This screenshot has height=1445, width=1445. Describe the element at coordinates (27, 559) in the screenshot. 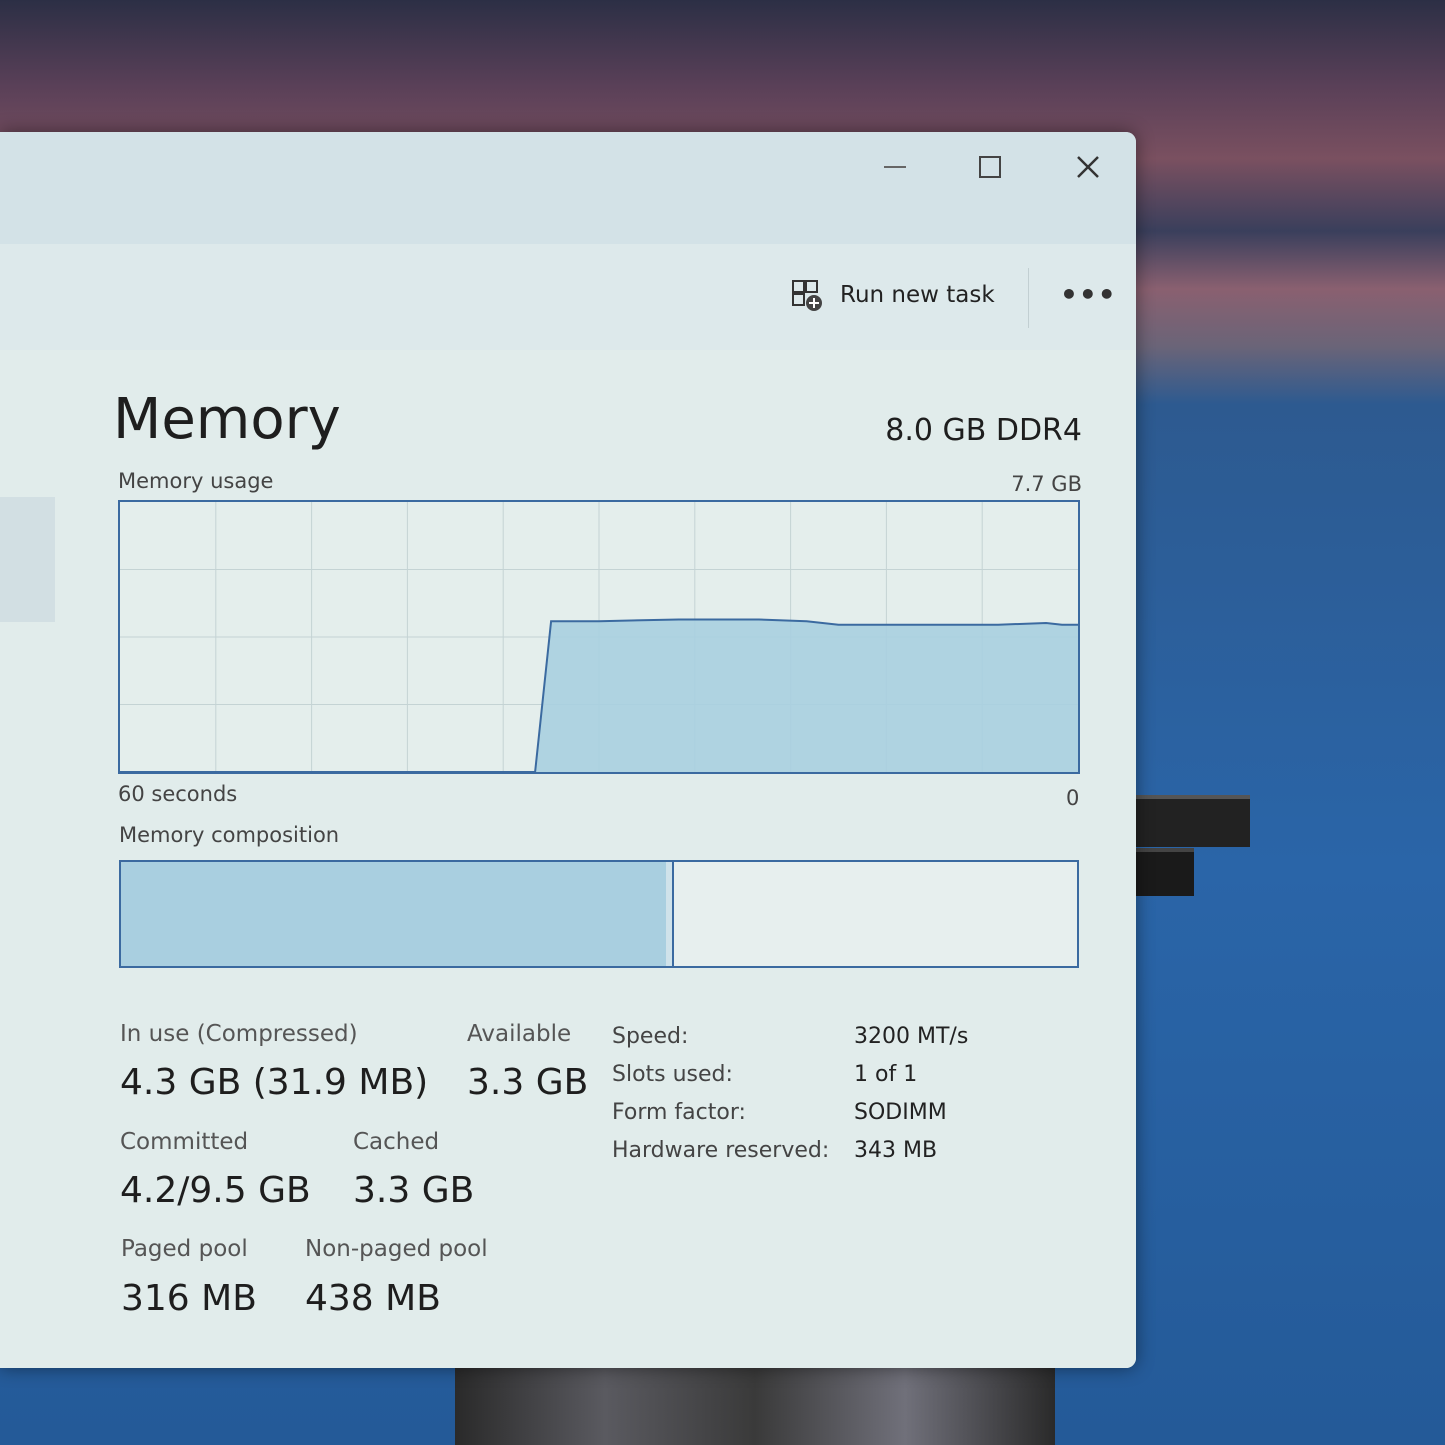

I see `sidebar-stub` at that location.